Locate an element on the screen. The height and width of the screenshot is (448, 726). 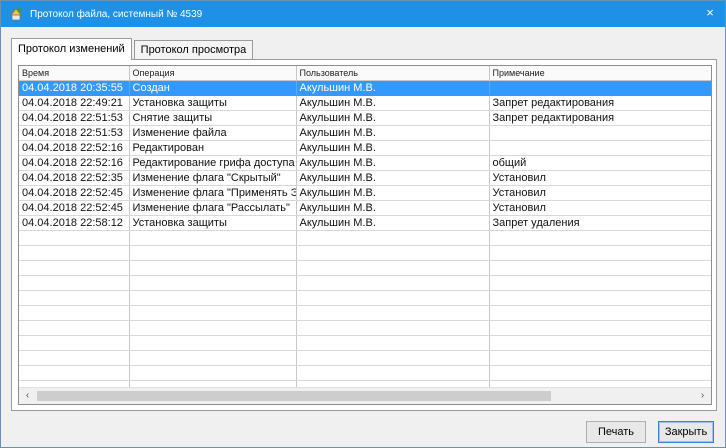
table-cell: 04.04.2018 22:52:35 is located at coordinates (74, 178).